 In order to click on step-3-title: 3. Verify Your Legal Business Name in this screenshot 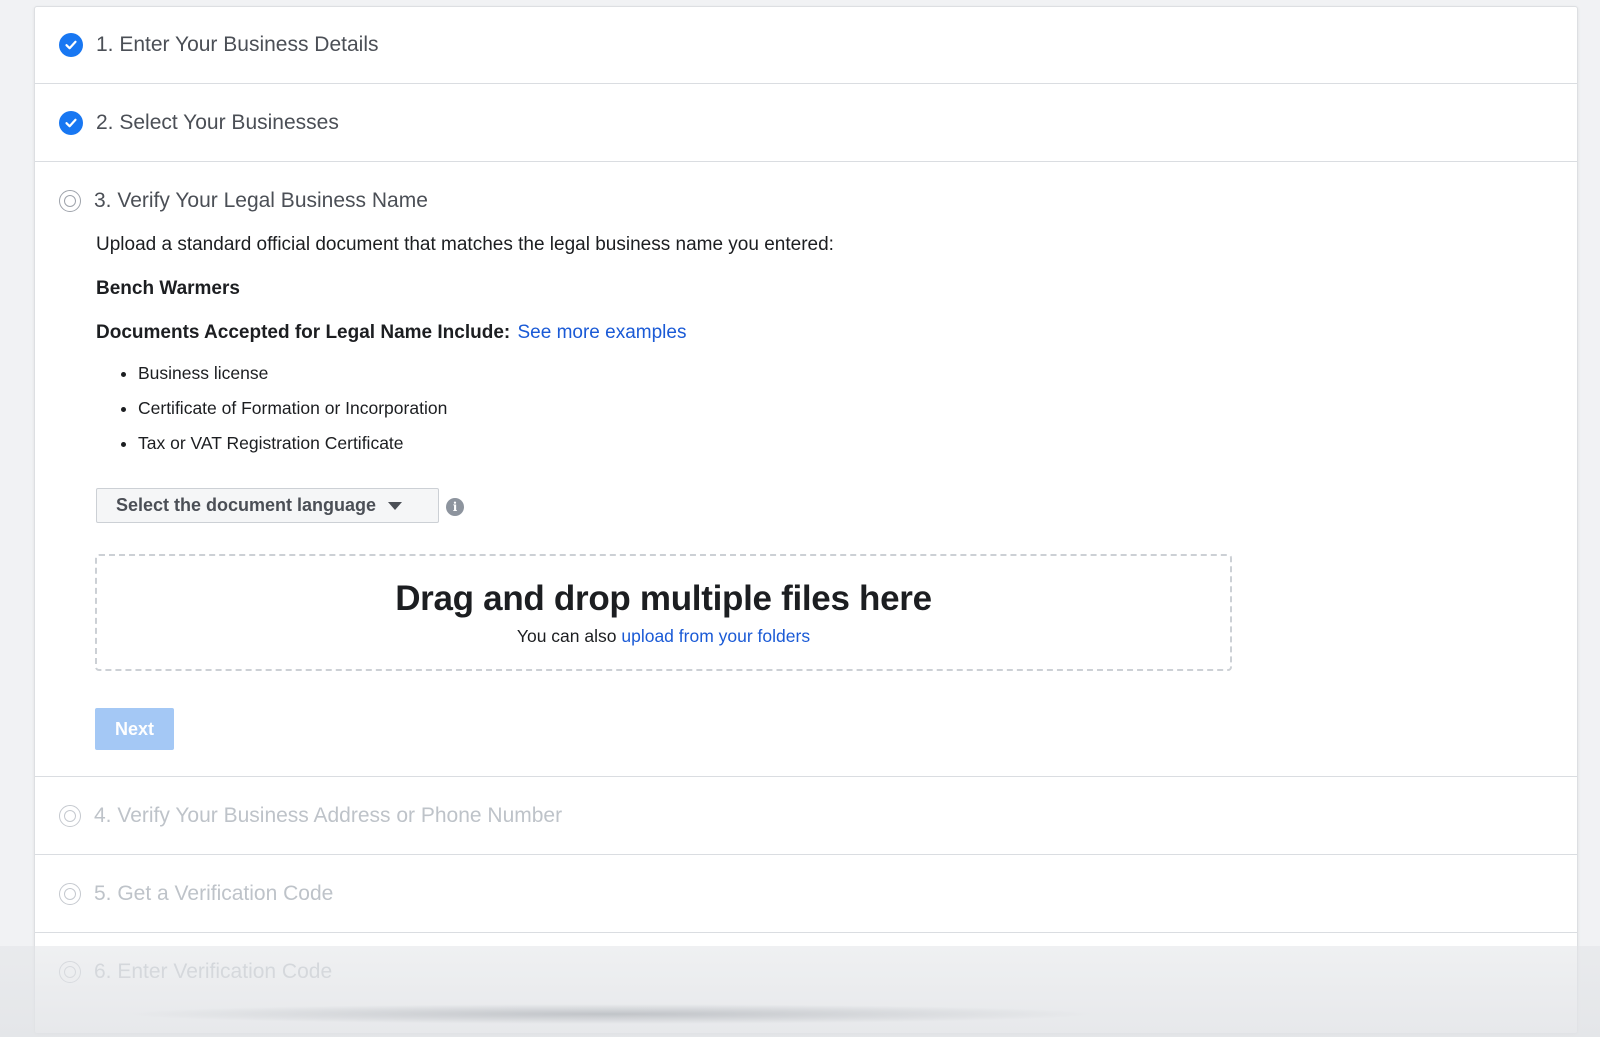, I will do `click(261, 200)`.